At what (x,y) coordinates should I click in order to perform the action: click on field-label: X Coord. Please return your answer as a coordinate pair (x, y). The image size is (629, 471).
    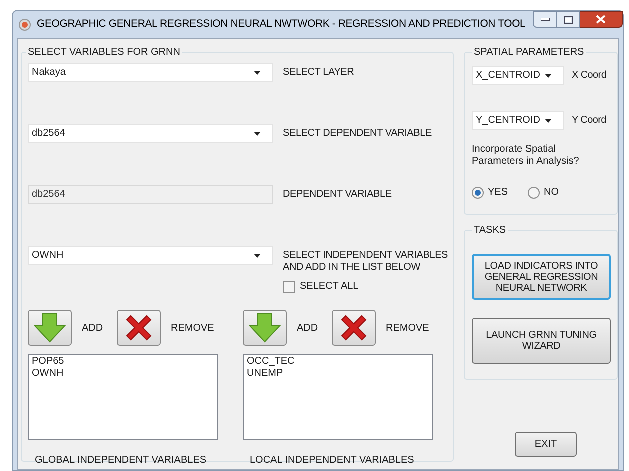
    Looking at the image, I should click on (589, 76).